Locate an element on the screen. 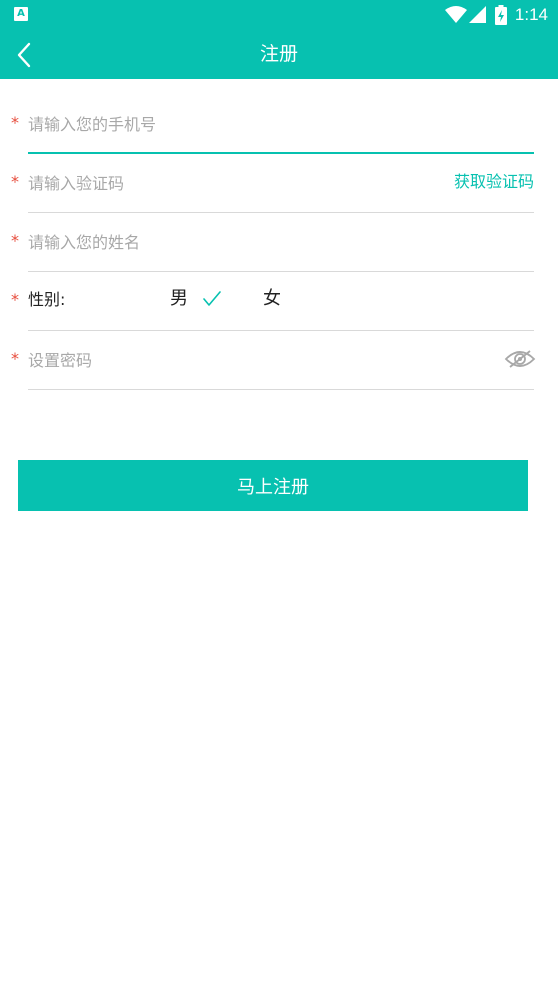  status-bar: A 1:14 is located at coordinates (279, 15).